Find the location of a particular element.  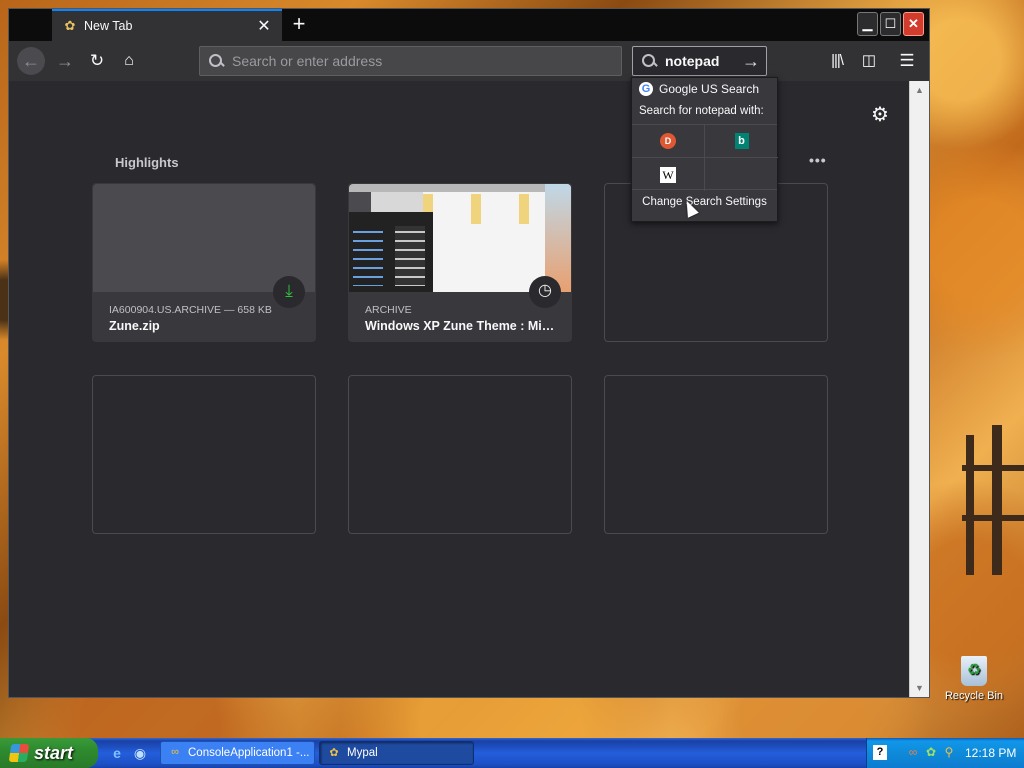

search-for-label: Search for notepad with: is located at coordinates (701, 111).